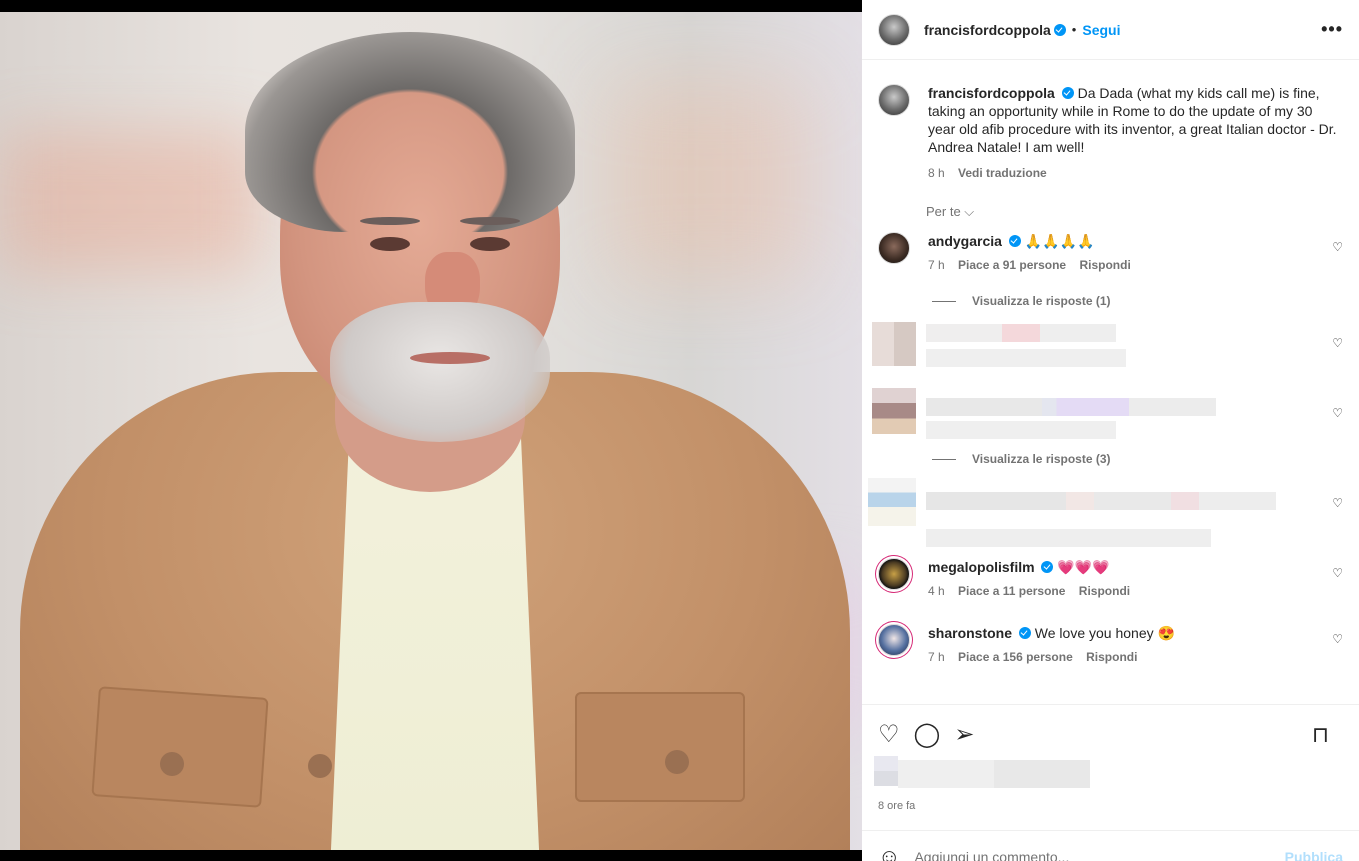 This screenshot has height=861, width=1359. Describe the element at coordinates (1011, 591) in the screenshot. I see `comment-likes: Piace a 11 persone` at that location.